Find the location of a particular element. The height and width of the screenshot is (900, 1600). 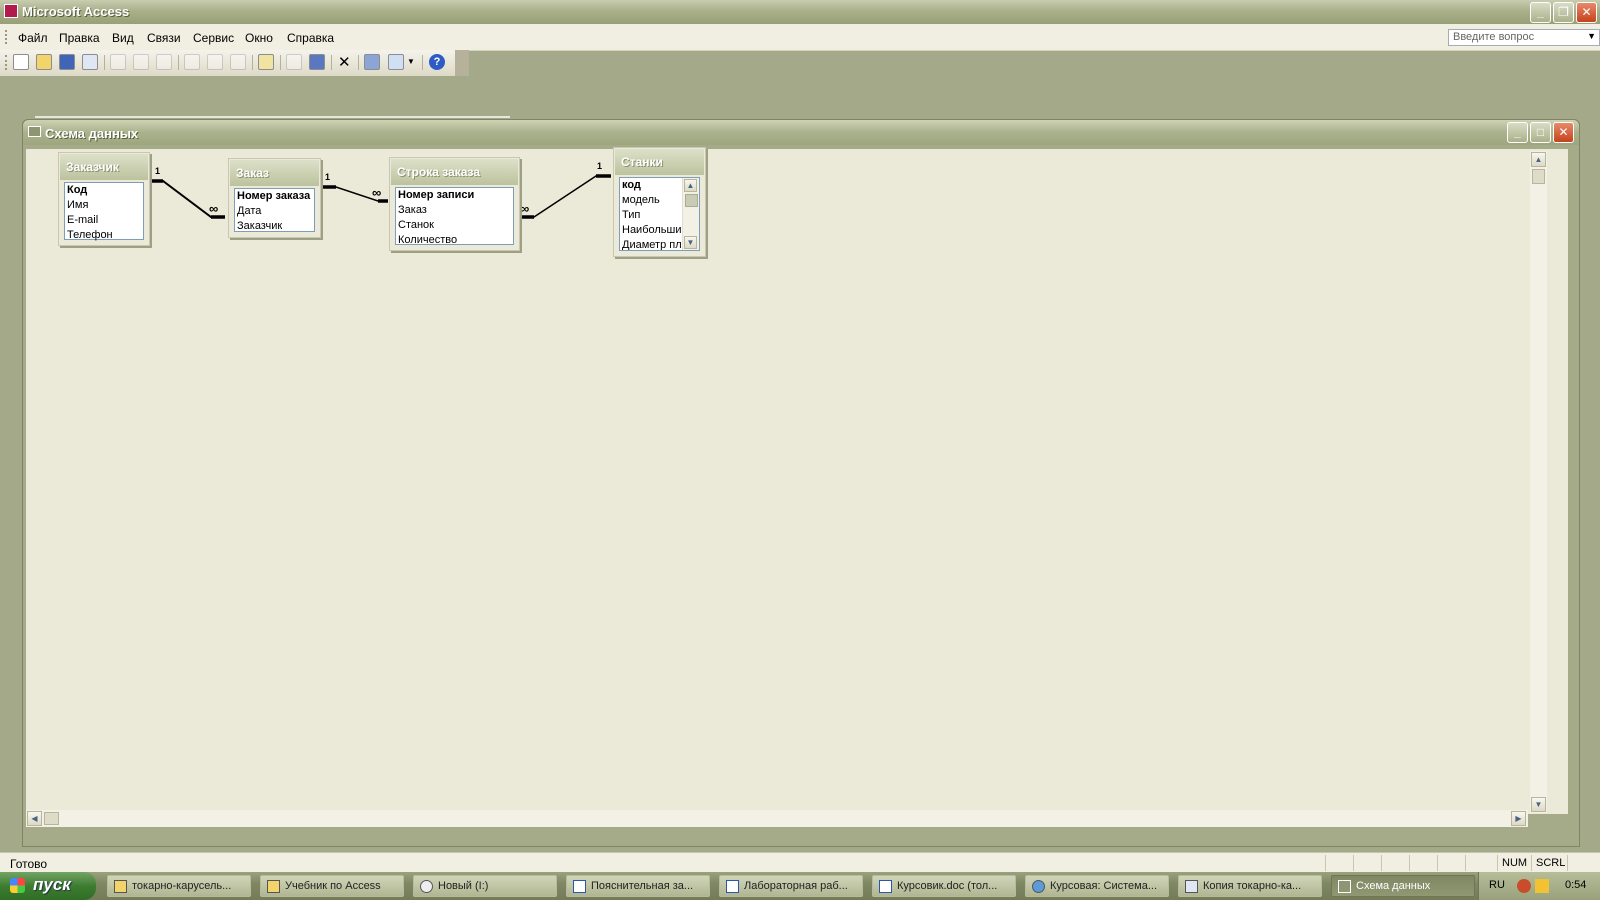

field-item: модель is located at coordinates (651, 200).